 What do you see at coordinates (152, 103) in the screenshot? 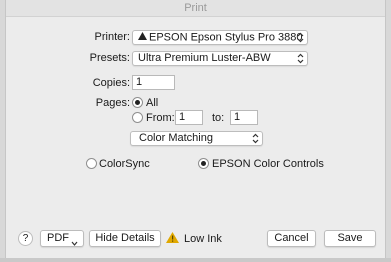
I see `pages-all-label: All` at bounding box center [152, 103].